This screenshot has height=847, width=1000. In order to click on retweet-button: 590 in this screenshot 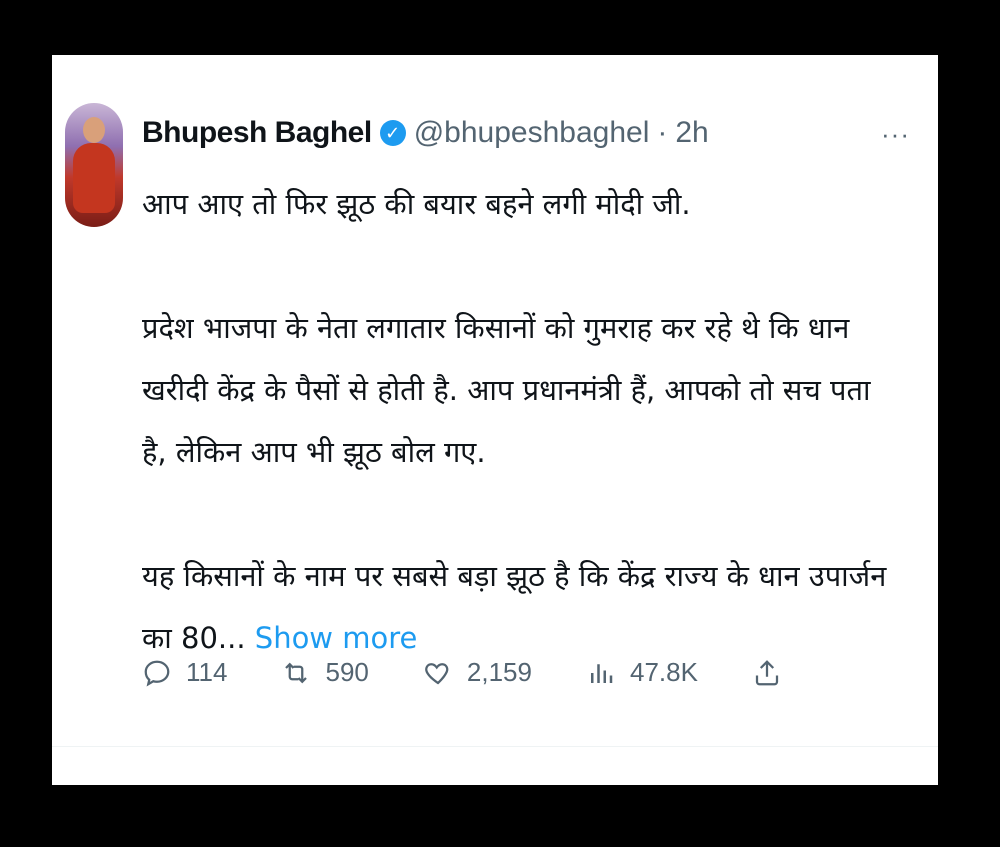, I will do `click(325, 672)`.